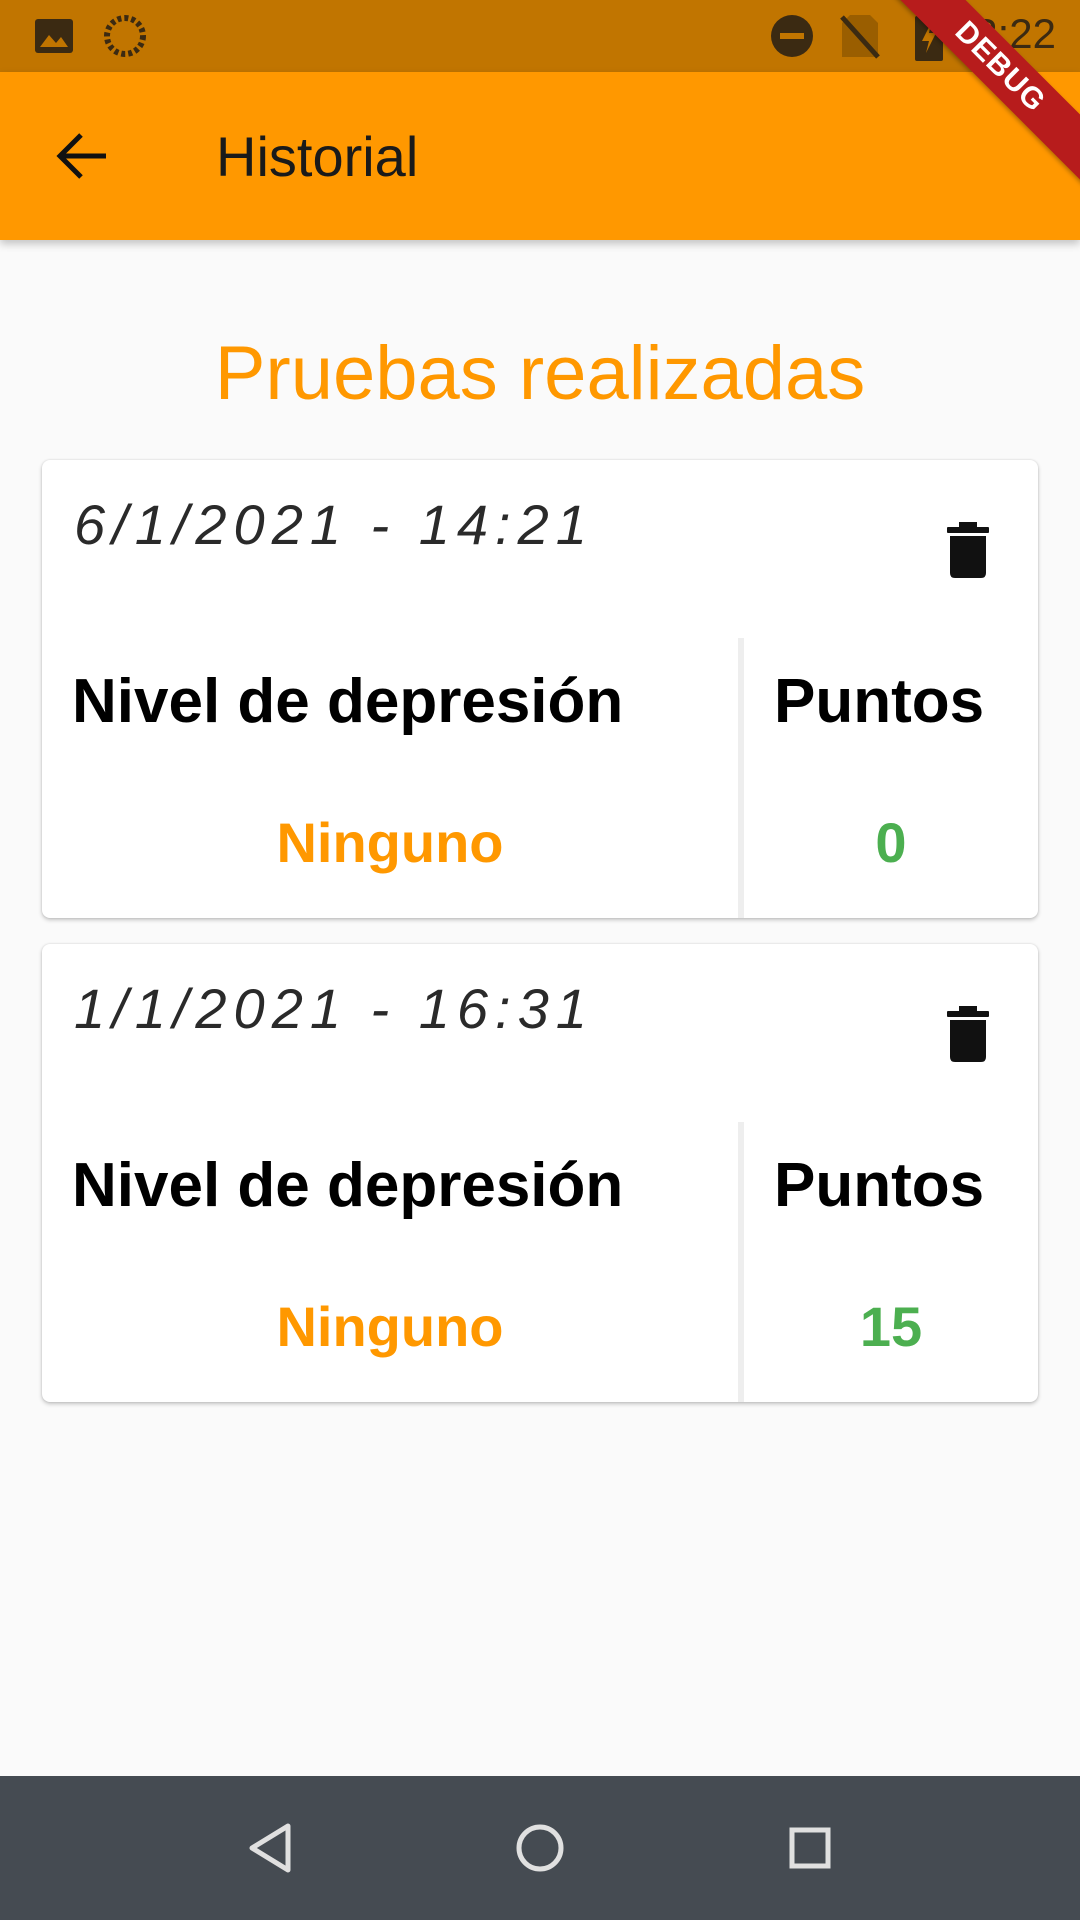 The height and width of the screenshot is (1920, 1080). I want to click on do-not-disturb-icon, so click(792, 36).